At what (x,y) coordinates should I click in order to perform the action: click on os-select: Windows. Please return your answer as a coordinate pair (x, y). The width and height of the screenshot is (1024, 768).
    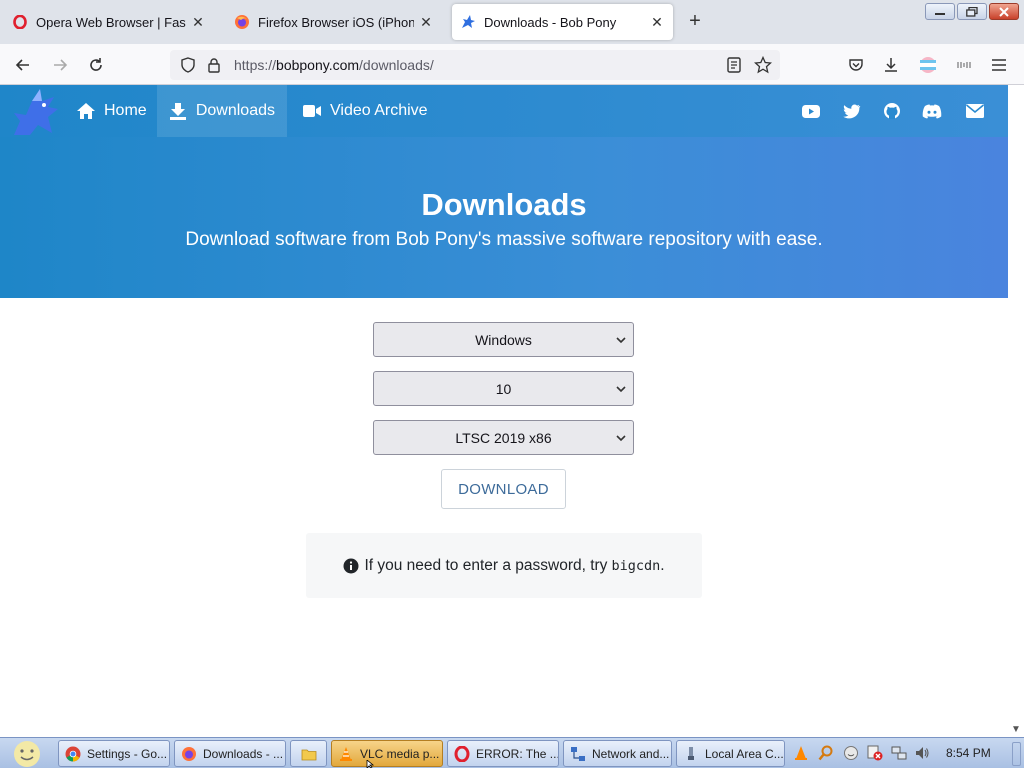
    Looking at the image, I should click on (503, 339).